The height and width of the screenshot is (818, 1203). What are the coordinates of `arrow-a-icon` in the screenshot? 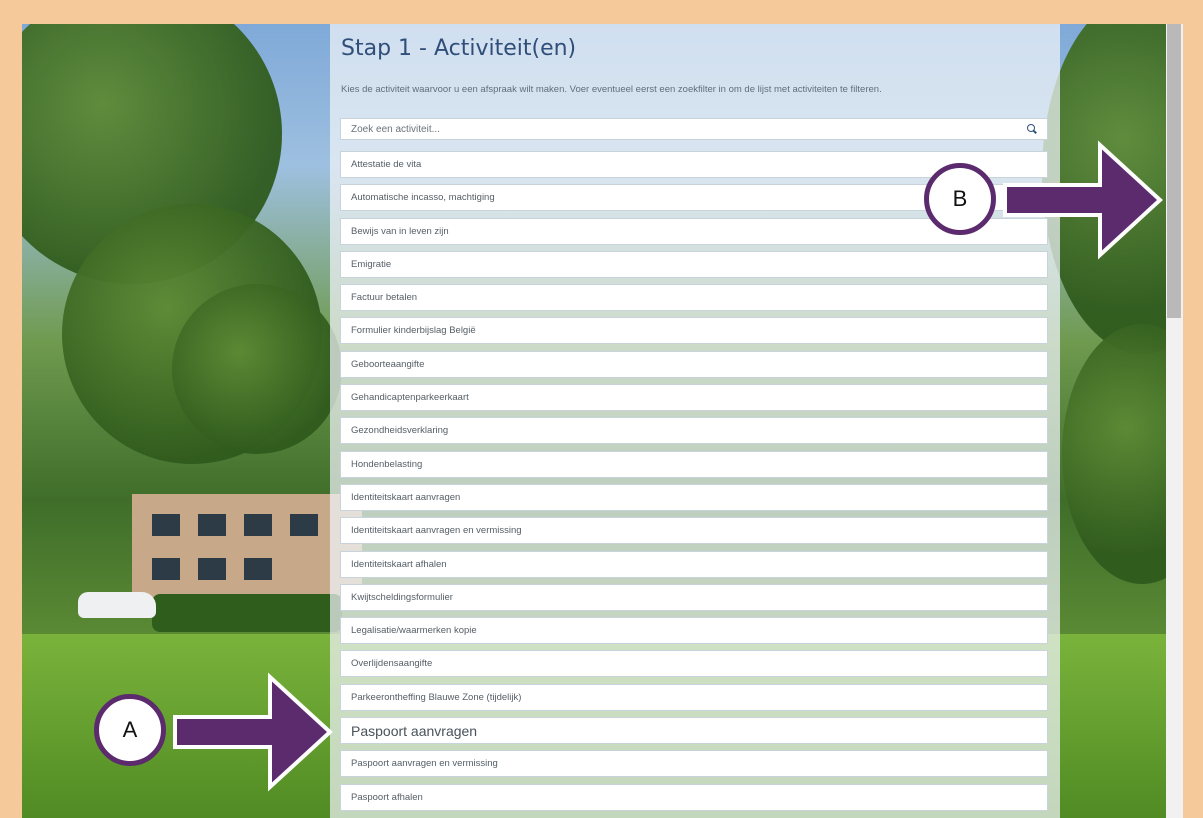 It's located at (253, 732).